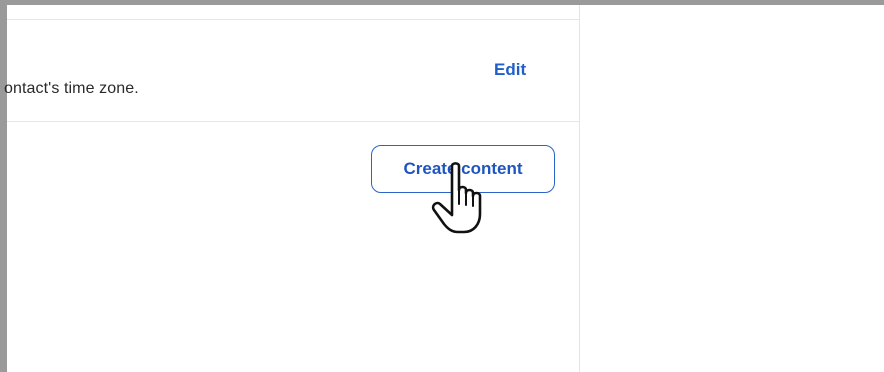 The height and width of the screenshot is (372, 884). What do you see at coordinates (3, 186) in the screenshot?
I see `window-frame-left` at bounding box center [3, 186].